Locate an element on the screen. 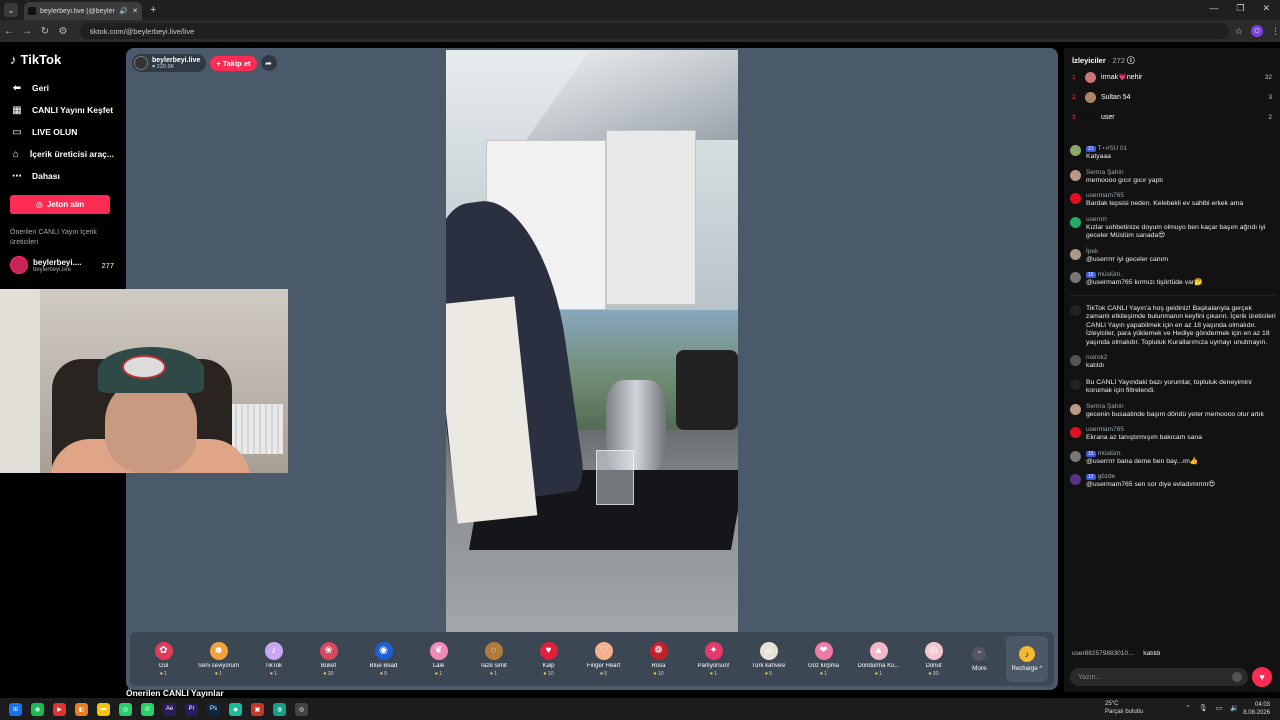  file-explorer-icon: ▬ is located at coordinates (103, 709).